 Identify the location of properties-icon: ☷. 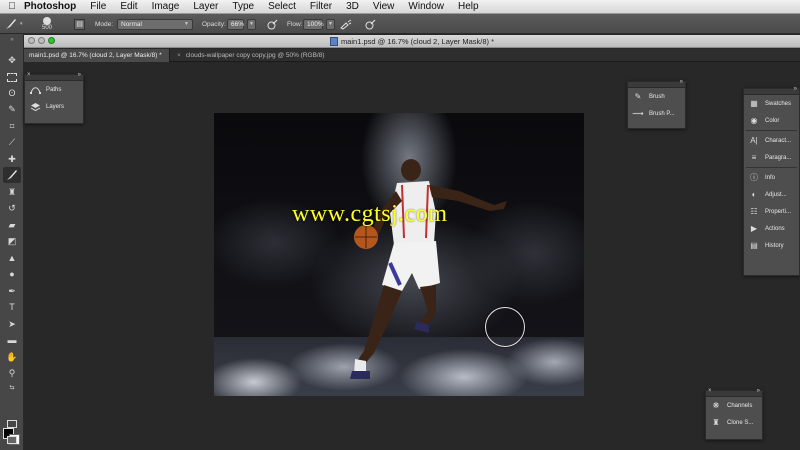
(754, 211).